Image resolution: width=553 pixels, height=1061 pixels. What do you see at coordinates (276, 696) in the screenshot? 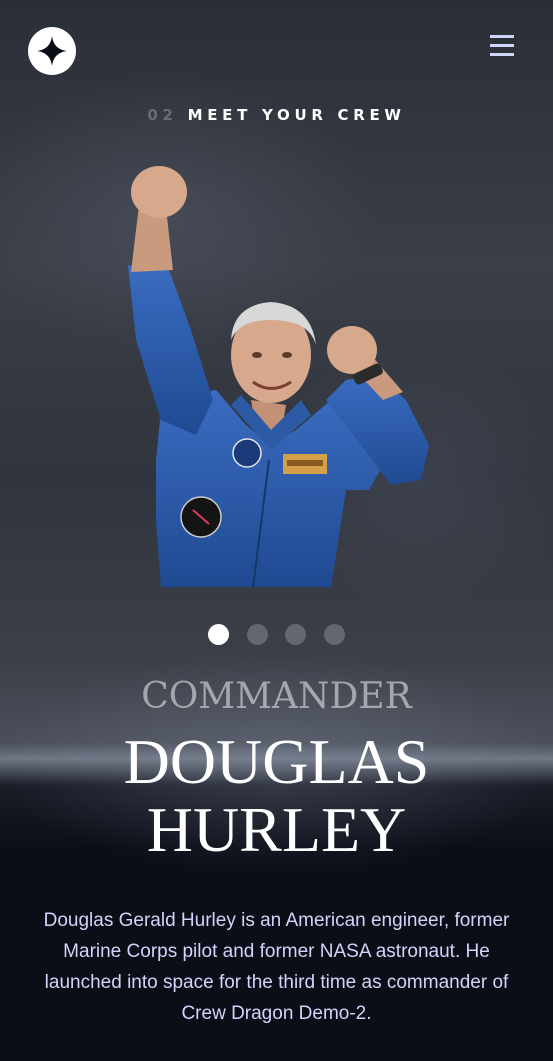
I see `crew-role: COMMANDER` at bounding box center [276, 696].